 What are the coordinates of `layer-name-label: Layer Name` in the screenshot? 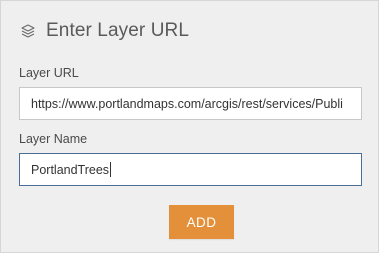 It's located at (53, 139).